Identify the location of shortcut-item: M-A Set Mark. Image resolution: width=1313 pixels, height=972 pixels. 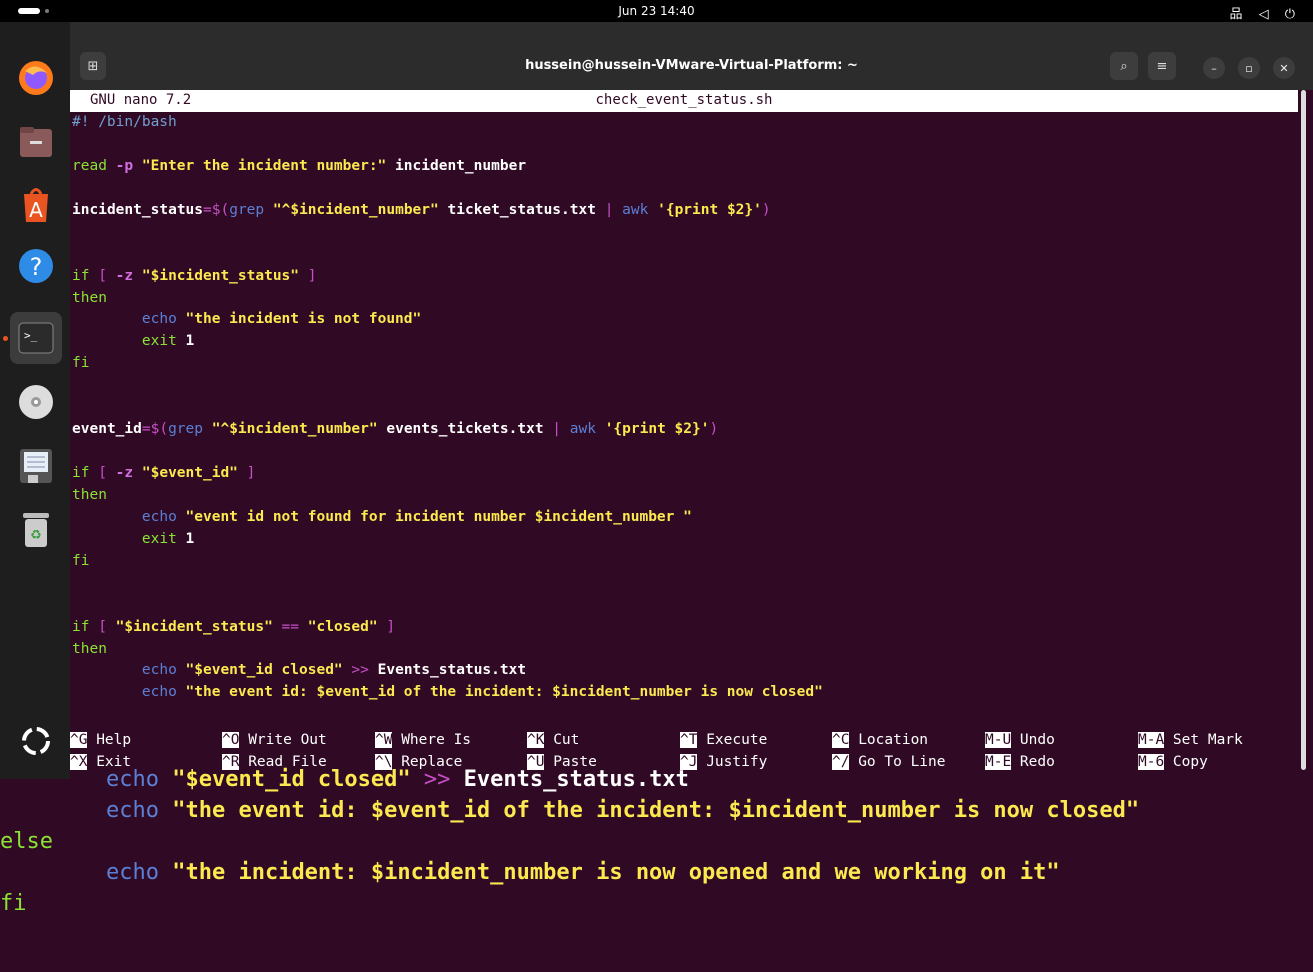
(1190, 740).